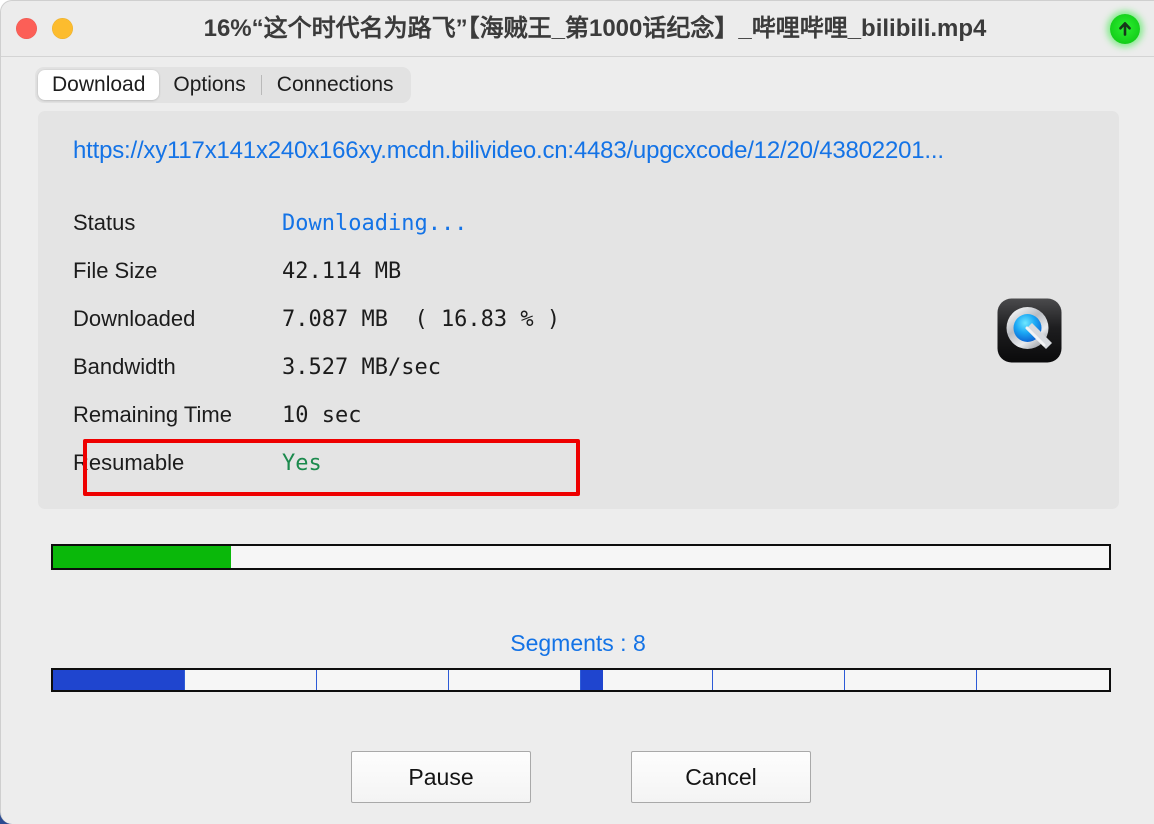  I want to click on minimize-window-button, so click(62, 28).